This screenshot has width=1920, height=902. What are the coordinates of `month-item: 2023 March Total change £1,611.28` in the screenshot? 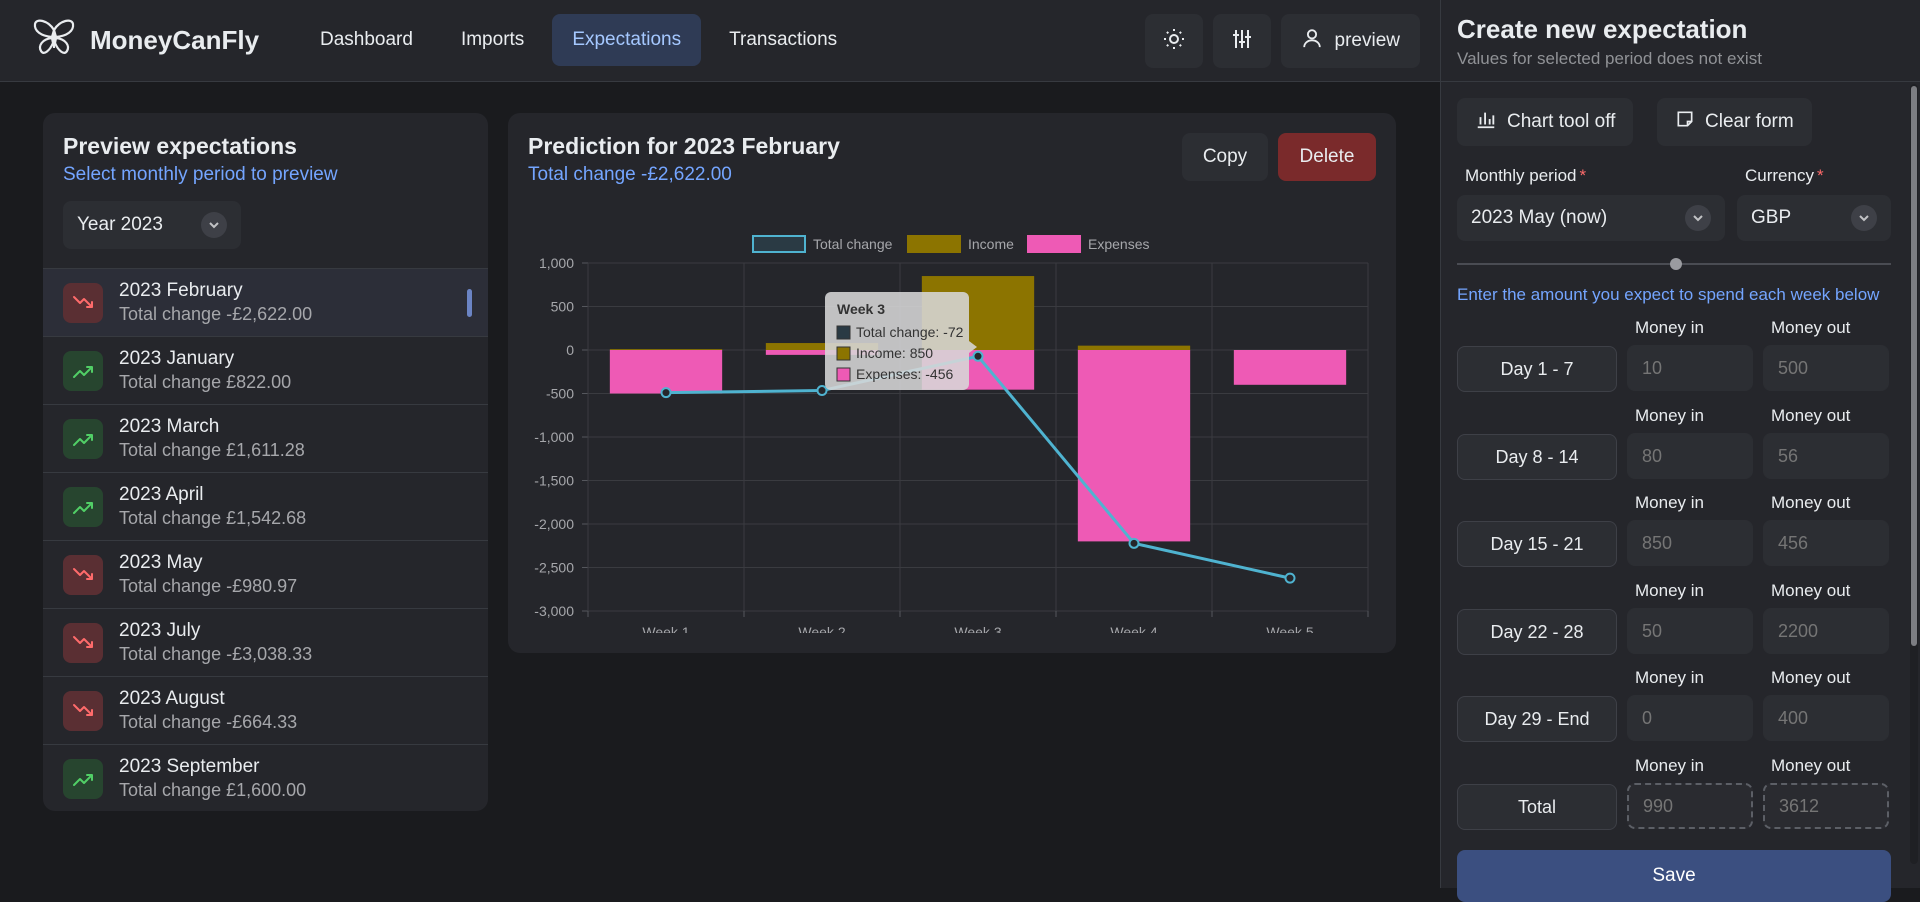 It's located at (265, 438).